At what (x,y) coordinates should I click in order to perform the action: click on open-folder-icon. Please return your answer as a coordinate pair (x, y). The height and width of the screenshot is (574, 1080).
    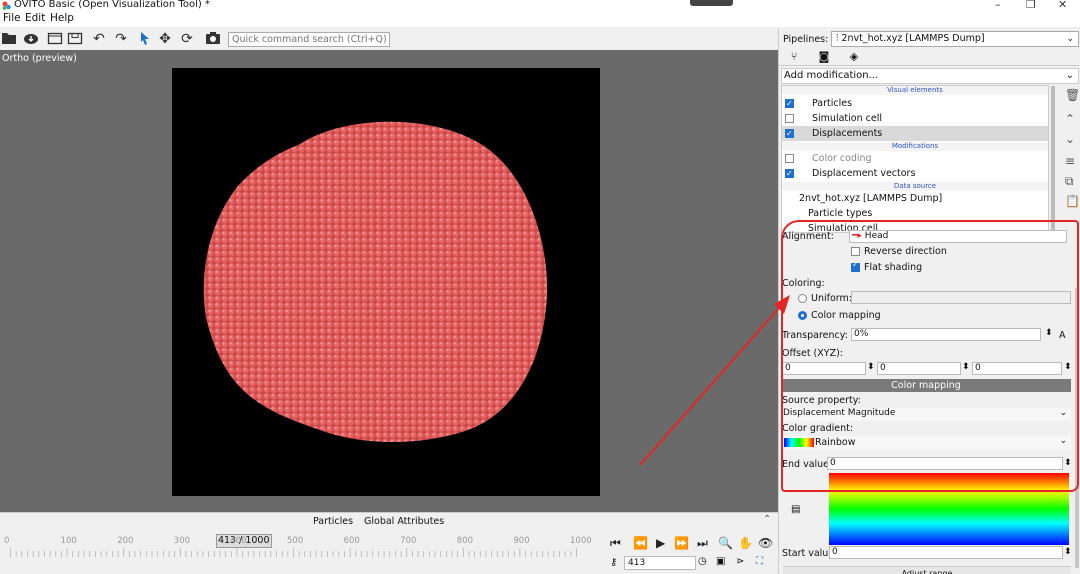
    Looking at the image, I should click on (9, 39).